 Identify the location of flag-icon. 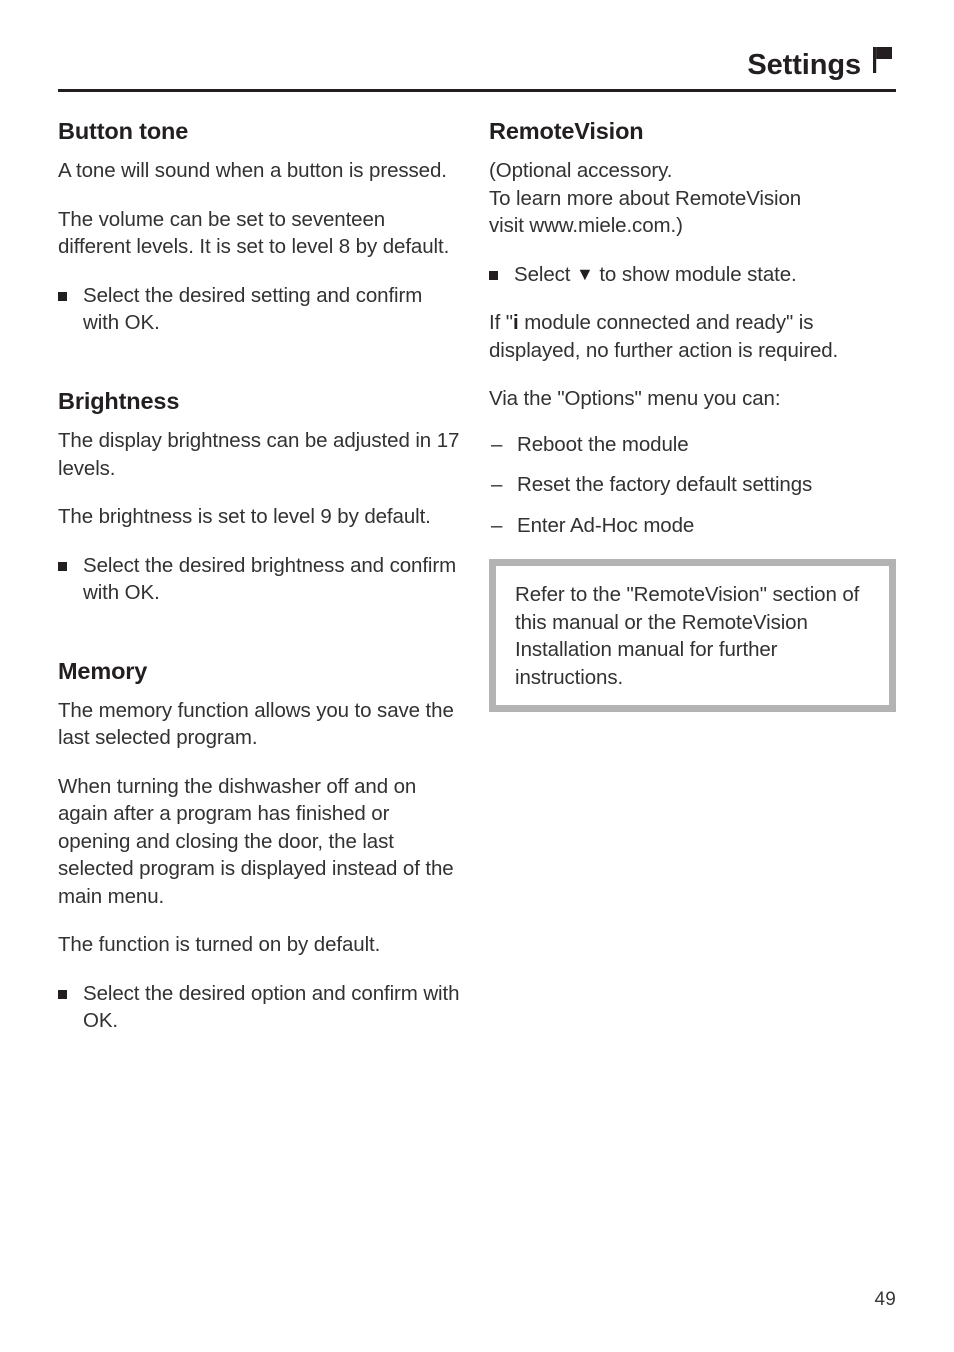
(884, 60).